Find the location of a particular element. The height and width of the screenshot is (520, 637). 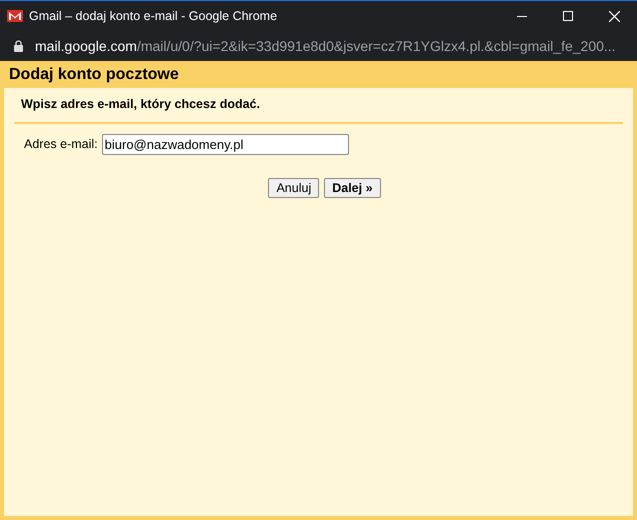

cancel-button: Anuluj is located at coordinates (294, 188).